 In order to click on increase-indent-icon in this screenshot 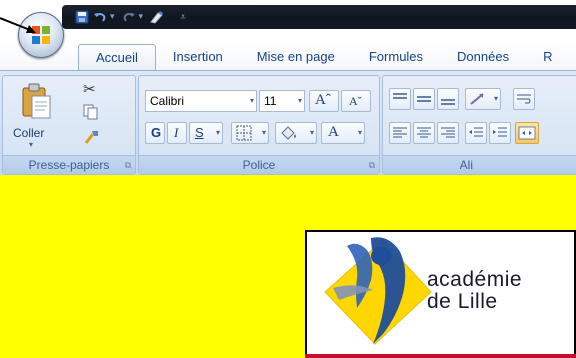, I will do `click(500, 132)`.